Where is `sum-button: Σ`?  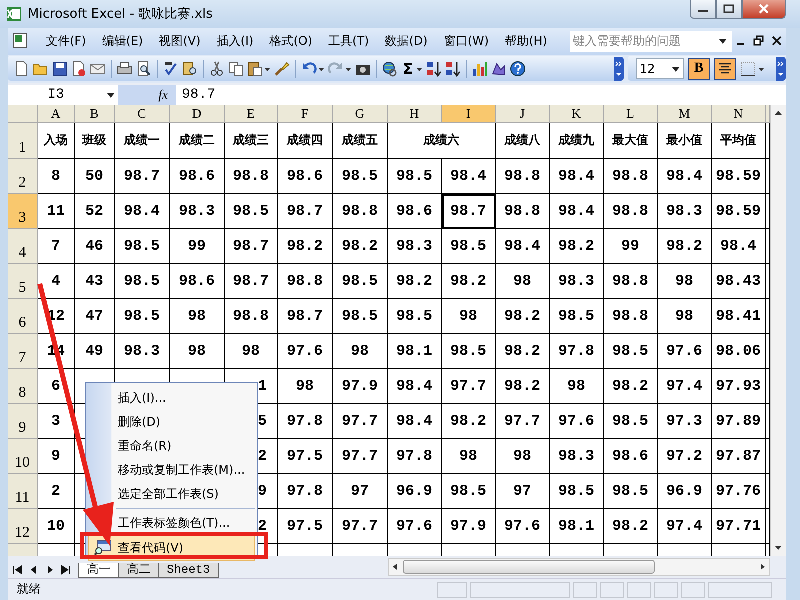 sum-button: Σ is located at coordinates (408, 69).